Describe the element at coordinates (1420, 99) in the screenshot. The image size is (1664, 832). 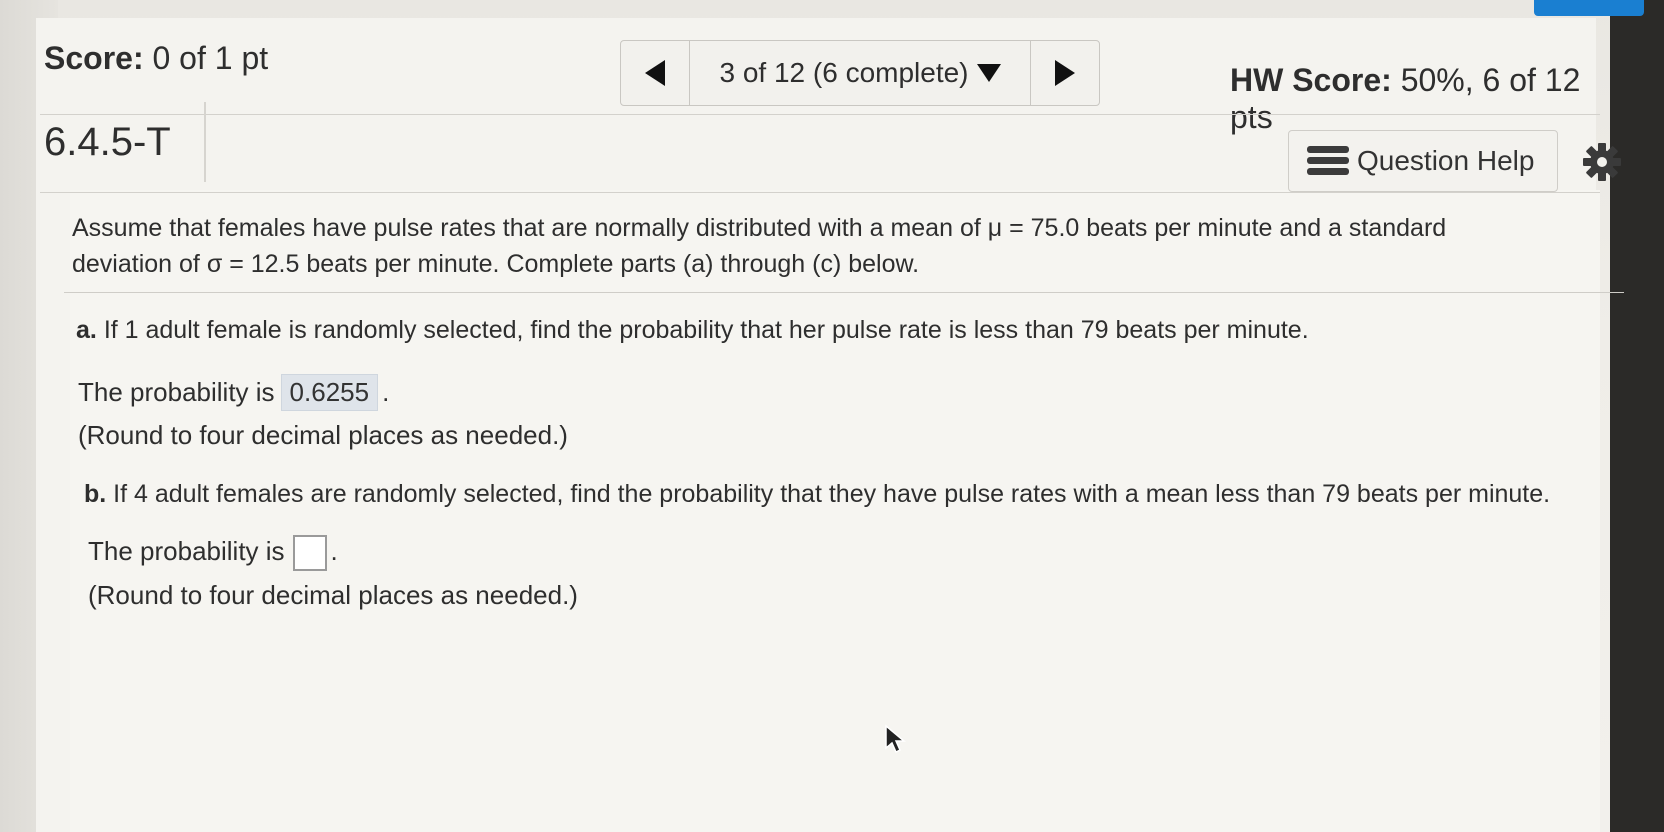
I see `hw-score-display: HW Score: 50%, 6 of 12 pts` at that location.